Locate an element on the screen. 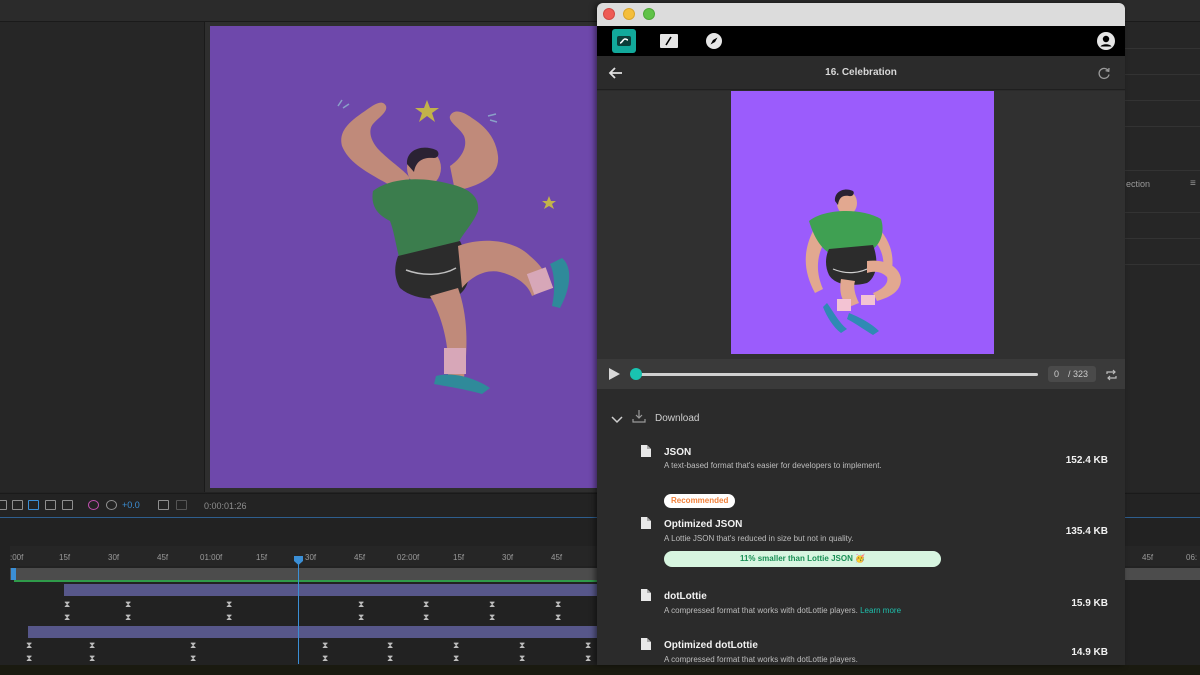 The image size is (1200, 675). seek-bar is located at coordinates (836, 374).